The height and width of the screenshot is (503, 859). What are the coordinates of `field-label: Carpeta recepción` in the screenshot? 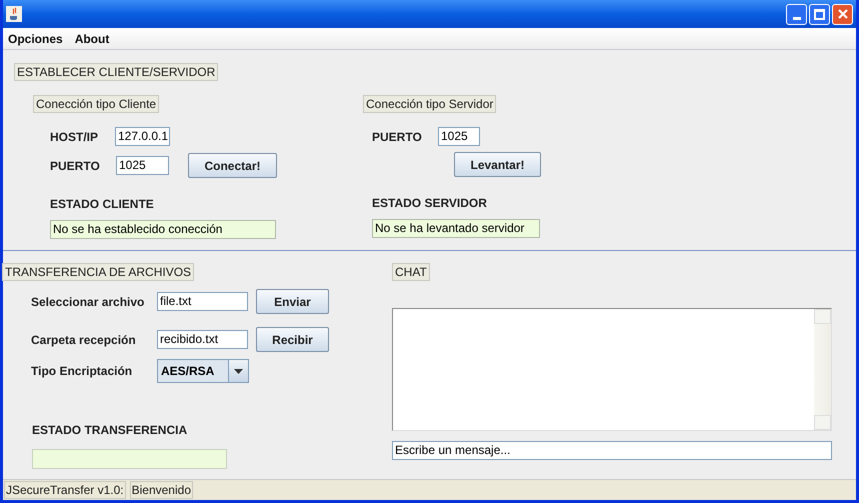 It's located at (84, 340).